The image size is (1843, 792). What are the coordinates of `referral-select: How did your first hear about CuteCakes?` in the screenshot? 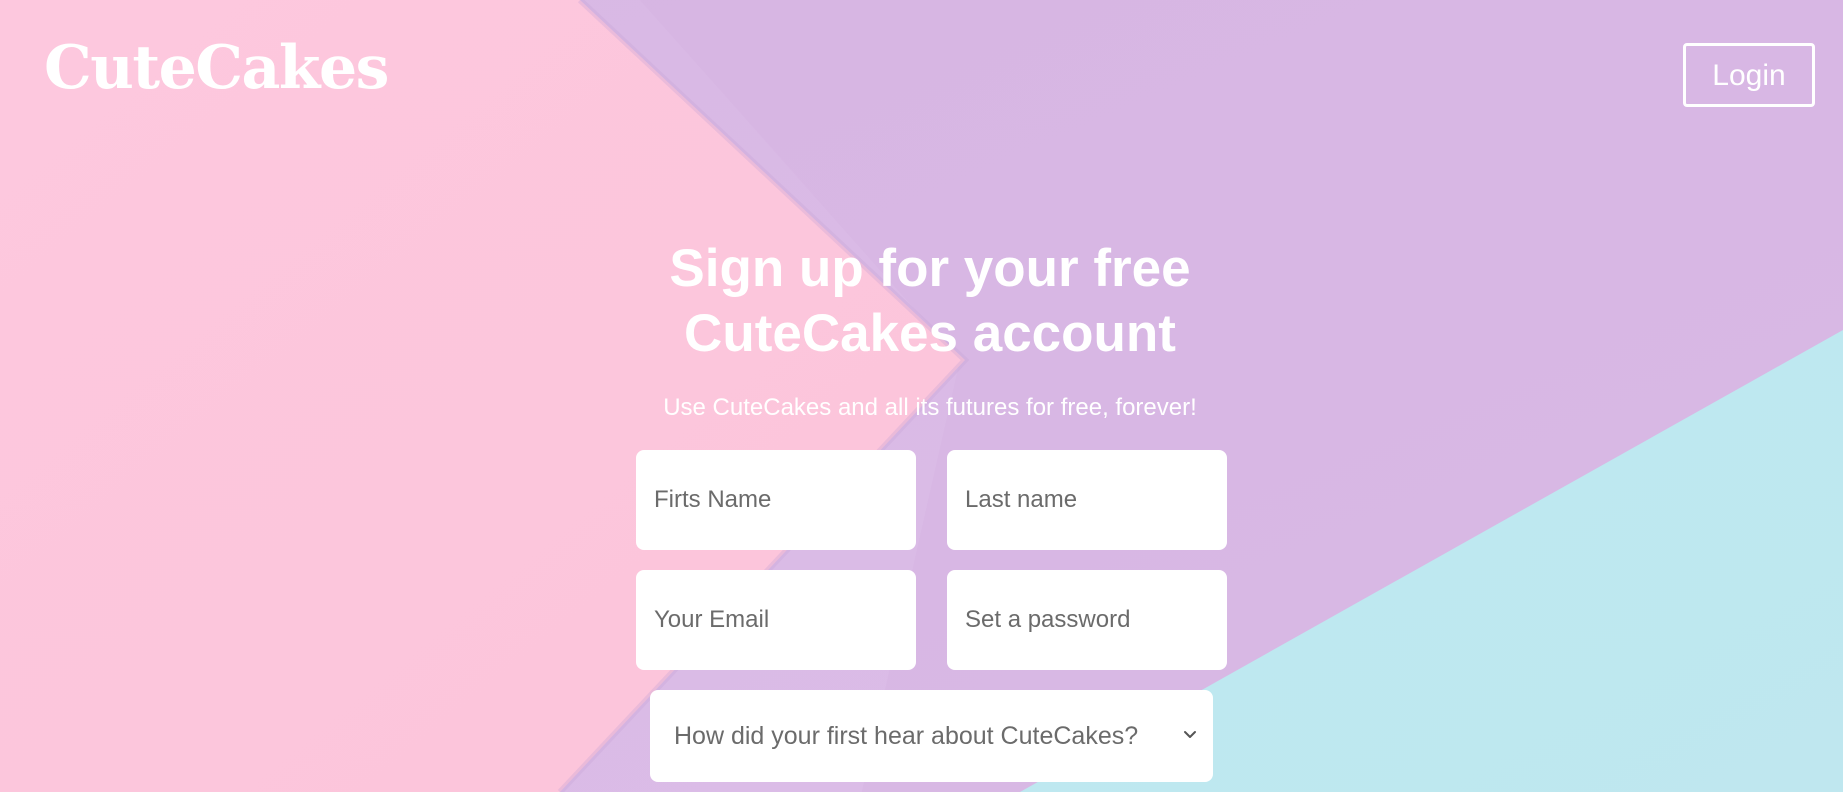 It's located at (931, 736).